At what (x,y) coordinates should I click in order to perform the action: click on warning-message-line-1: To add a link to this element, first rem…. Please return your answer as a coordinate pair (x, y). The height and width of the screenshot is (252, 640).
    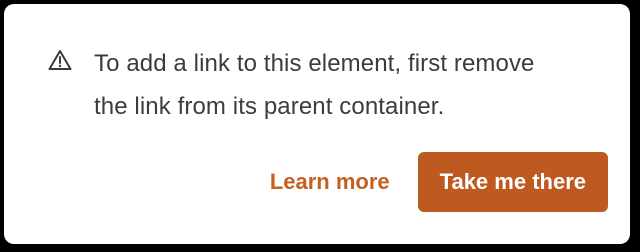
    Looking at the image, I should click on (314, 63).